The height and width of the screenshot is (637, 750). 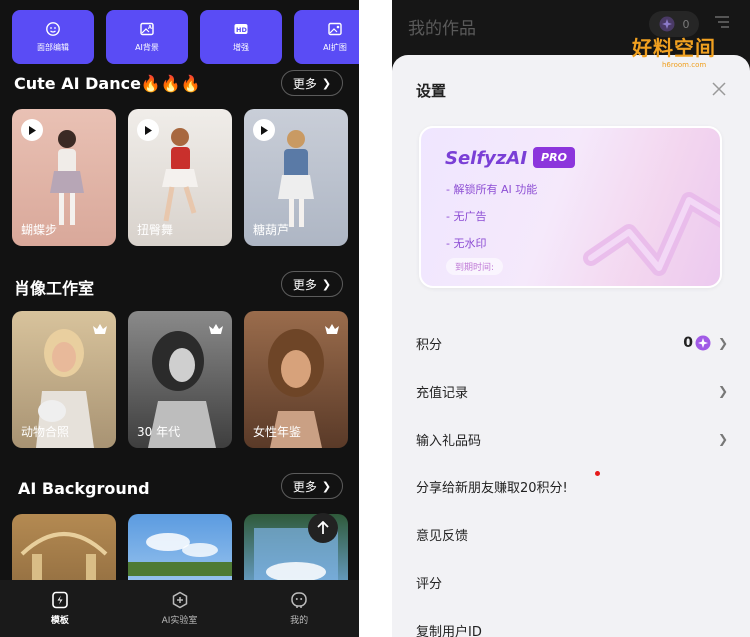 What do you see at coordinates (299, 600) in the screenshot?
I see `profile-icon` at bounding box center [299, 600].